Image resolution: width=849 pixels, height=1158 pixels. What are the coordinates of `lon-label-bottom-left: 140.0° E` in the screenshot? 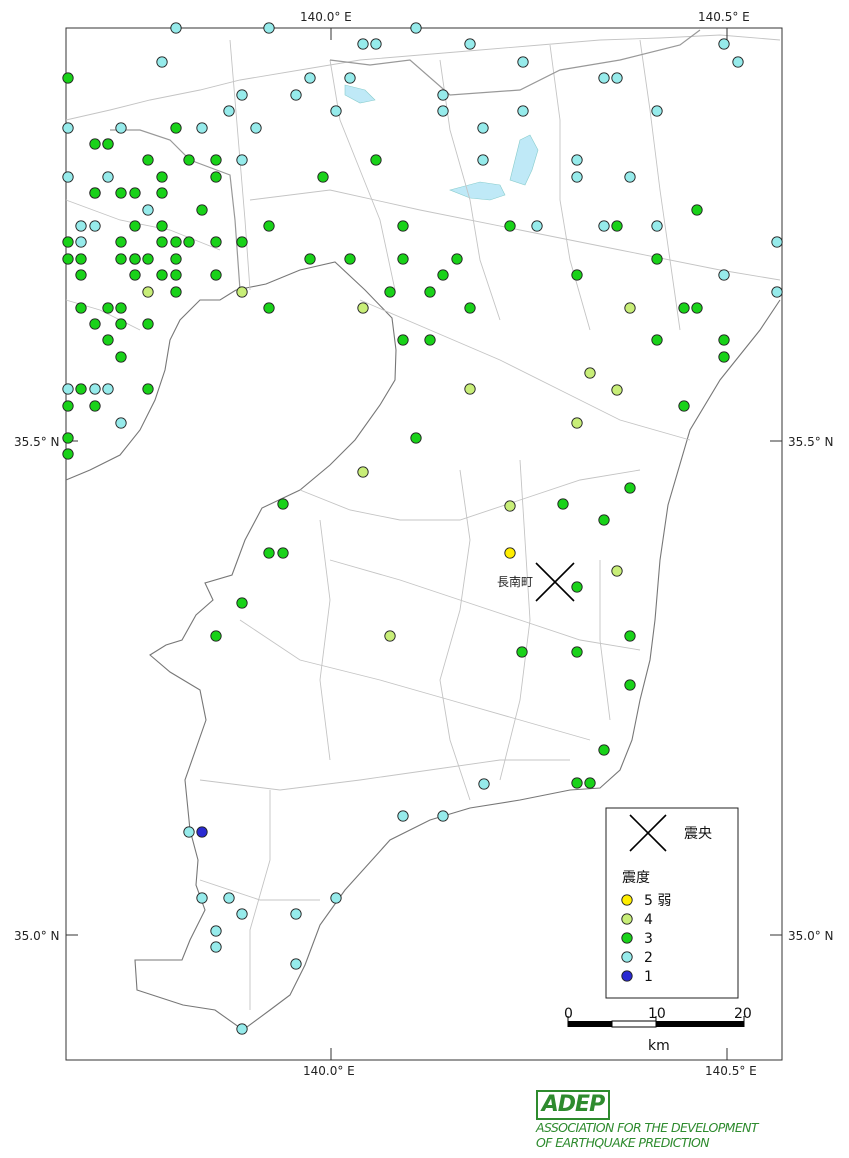 It's located at (329, 1071).